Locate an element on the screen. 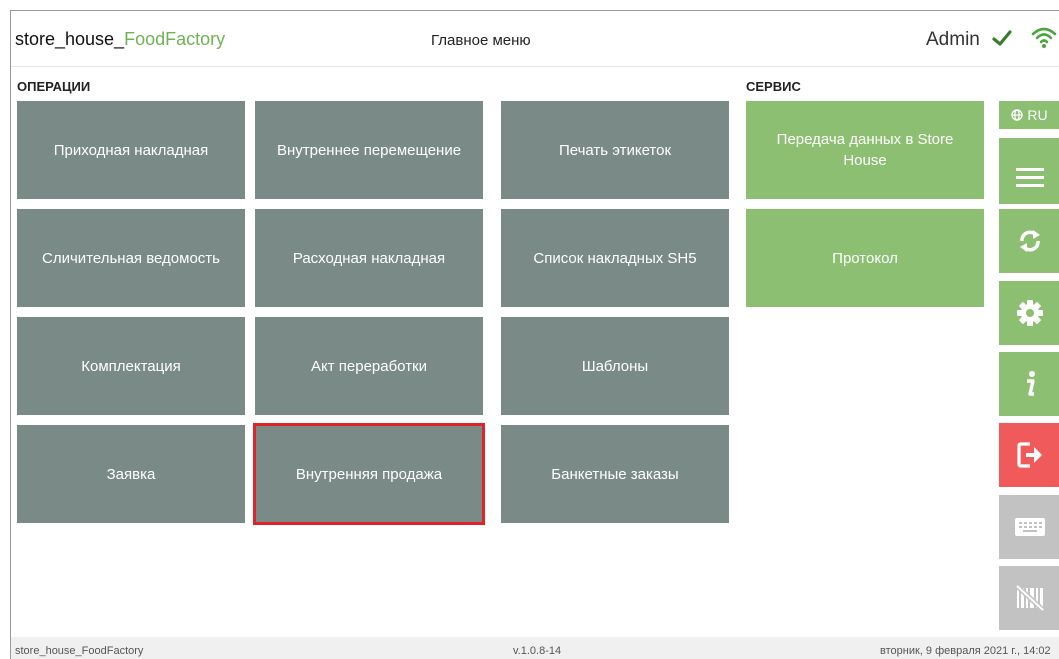  service-label: СЕРВИС is located at coordinates (773, 86).